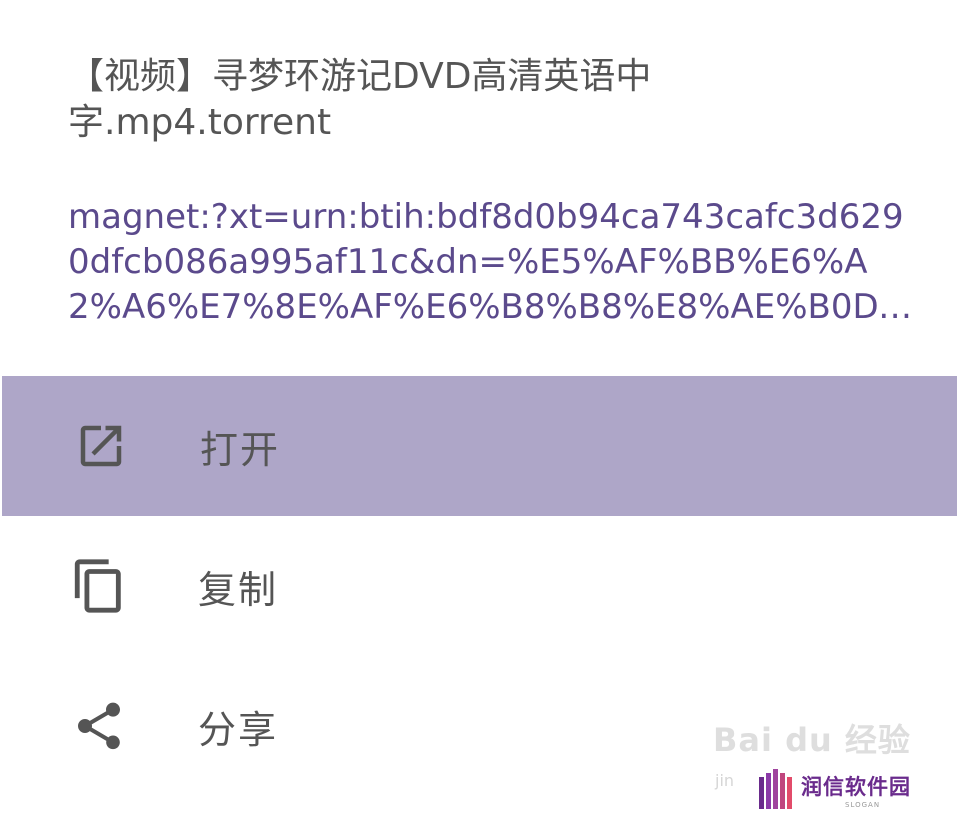  Describe the element at coordinates (360, 99) in the screenshot. I see `file-title: 【视频】寻梦环游记DVD高清英语中字.mp4.torrent` at that location.